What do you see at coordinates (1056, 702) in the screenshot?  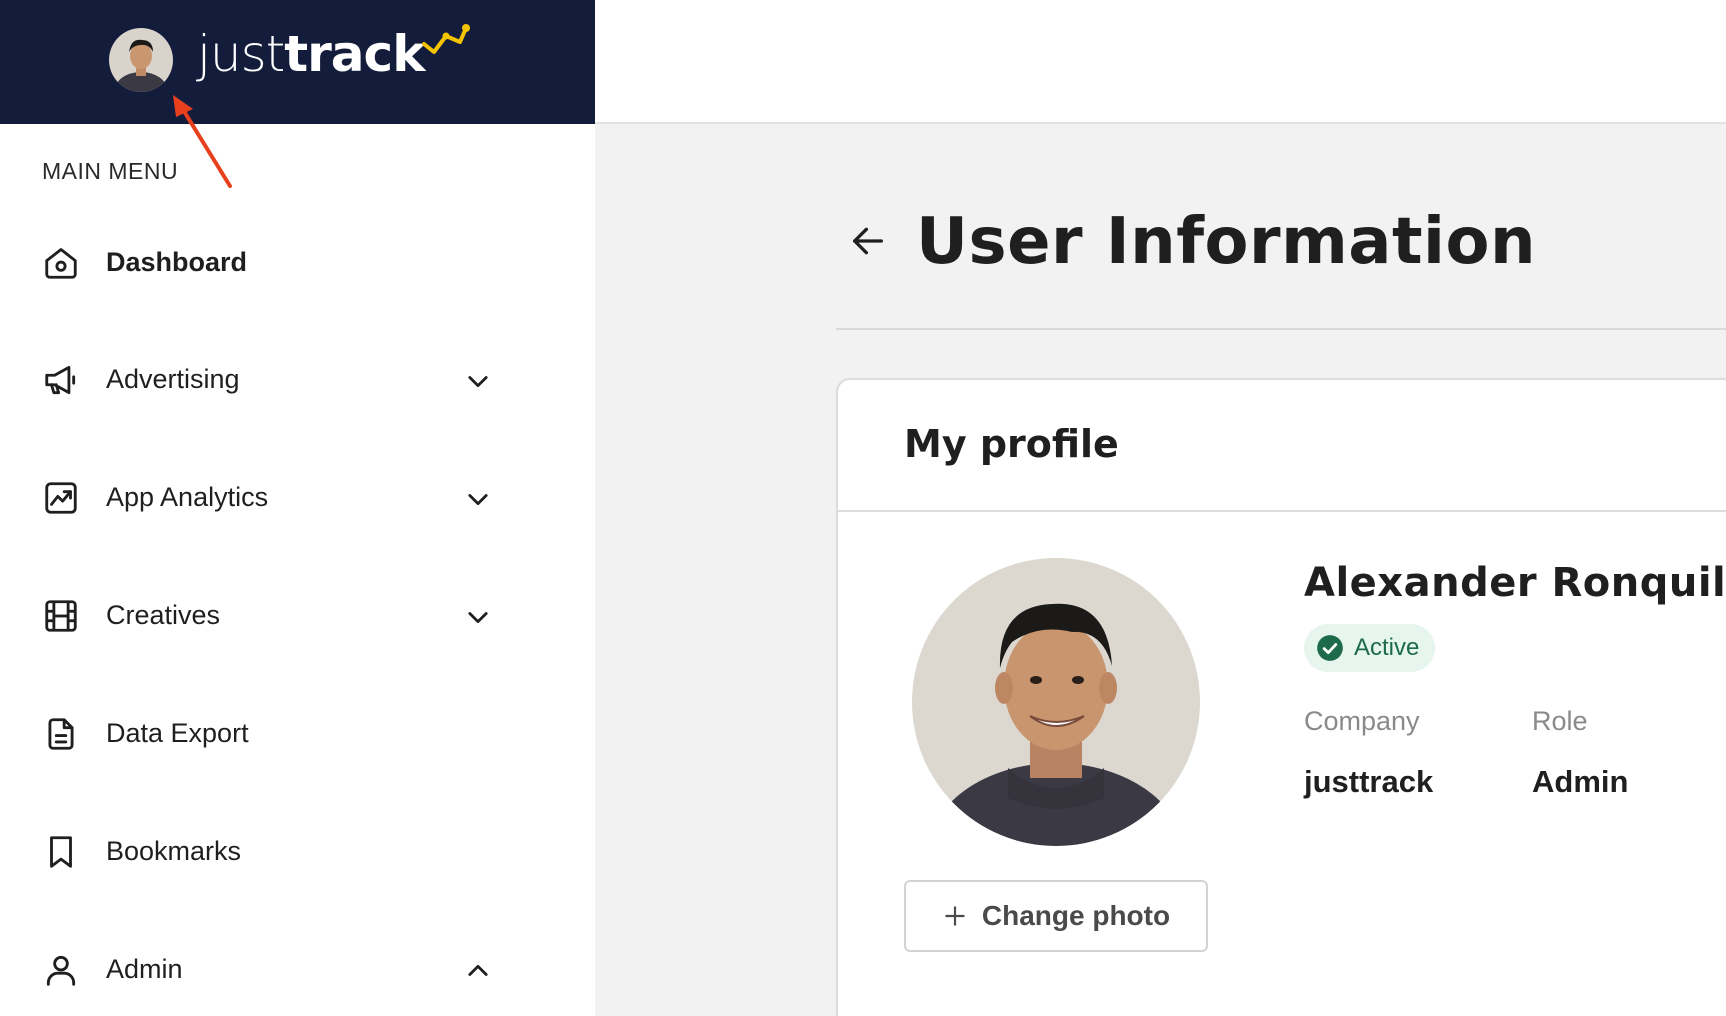 I see `profile-photo` at bounding box center [1056, 702].